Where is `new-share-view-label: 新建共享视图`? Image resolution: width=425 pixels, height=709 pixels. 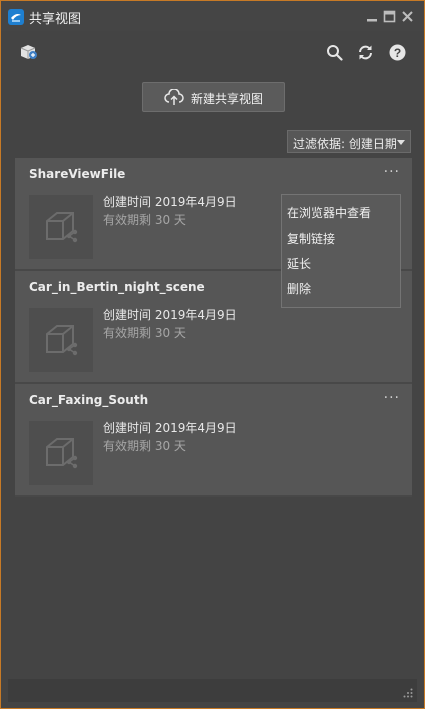
new-share-view-label: 新建共享视图 is located at coordinates (227, 99).